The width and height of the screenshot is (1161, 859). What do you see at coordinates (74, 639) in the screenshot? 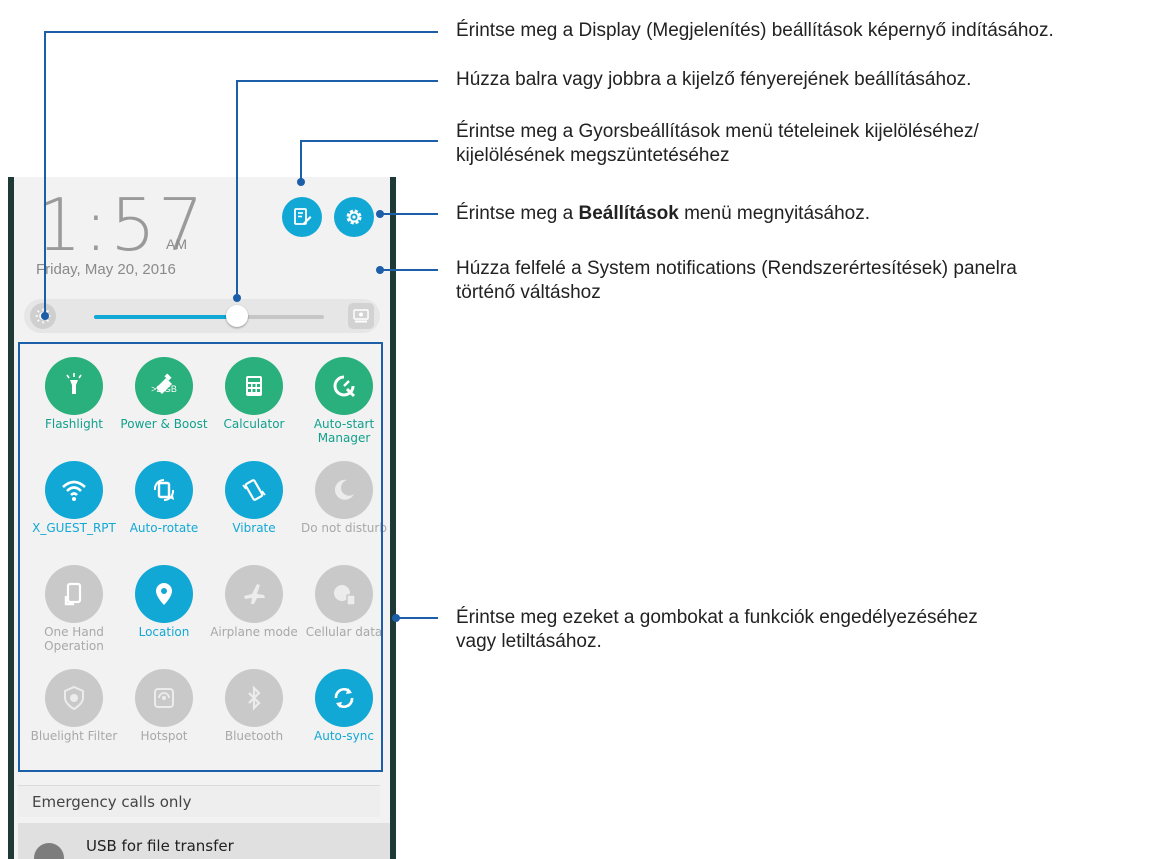
I see `tile-label: One Hand Operation` at bounding box center [74, 639].